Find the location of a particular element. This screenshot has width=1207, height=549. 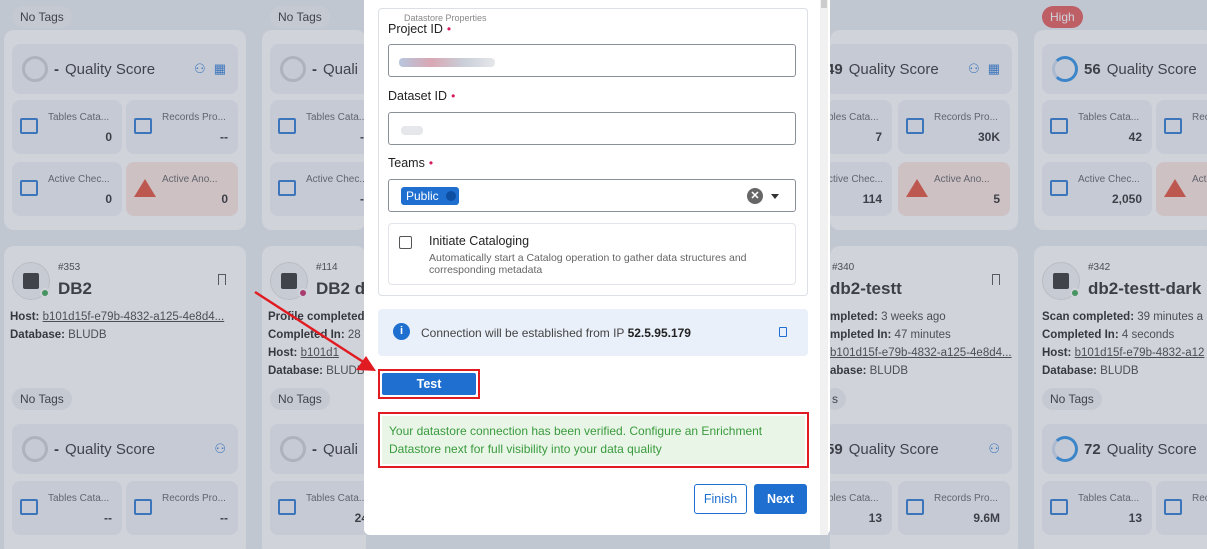

arrow-shaft is located at coordinates (311, 328).